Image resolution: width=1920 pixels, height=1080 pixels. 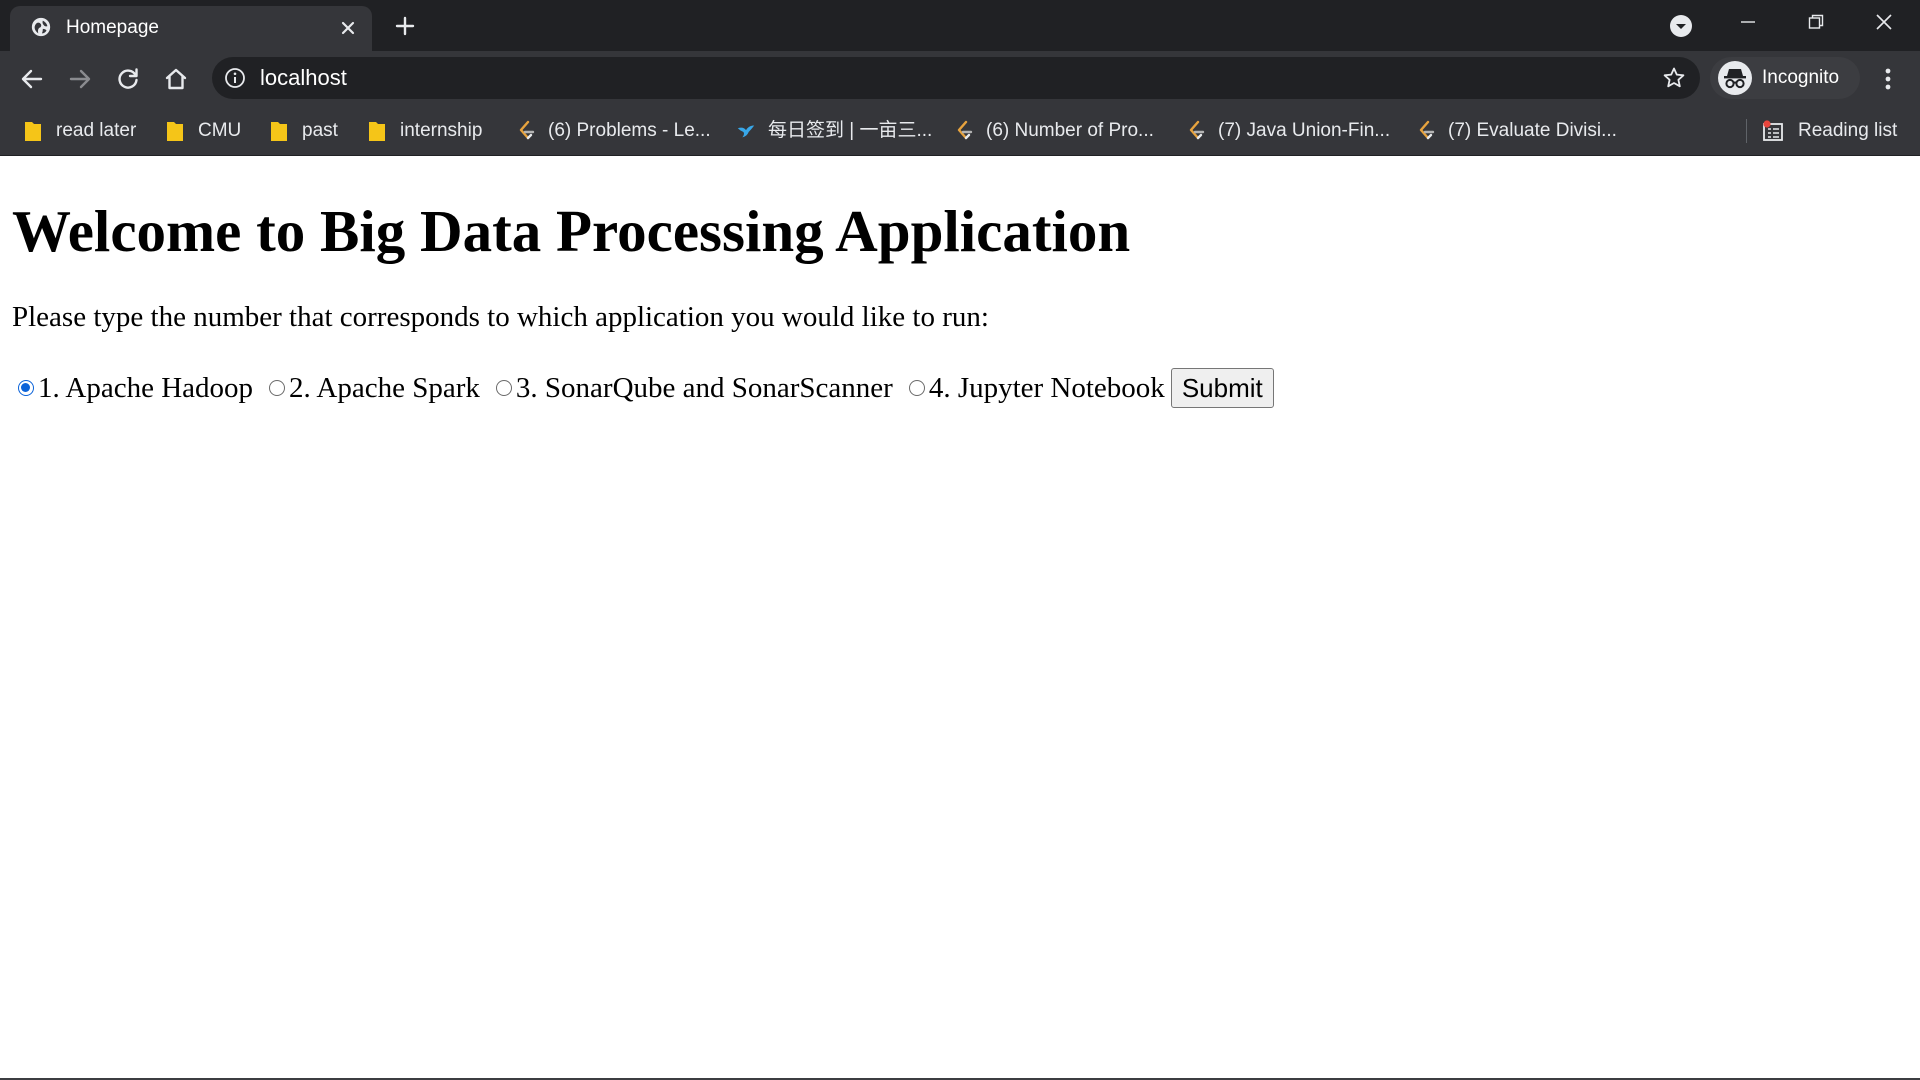 What do you see at coordinates (916, 388) in the screenshot?
I see `radio-jupyter-notebook` at bounding box center [916, 388].